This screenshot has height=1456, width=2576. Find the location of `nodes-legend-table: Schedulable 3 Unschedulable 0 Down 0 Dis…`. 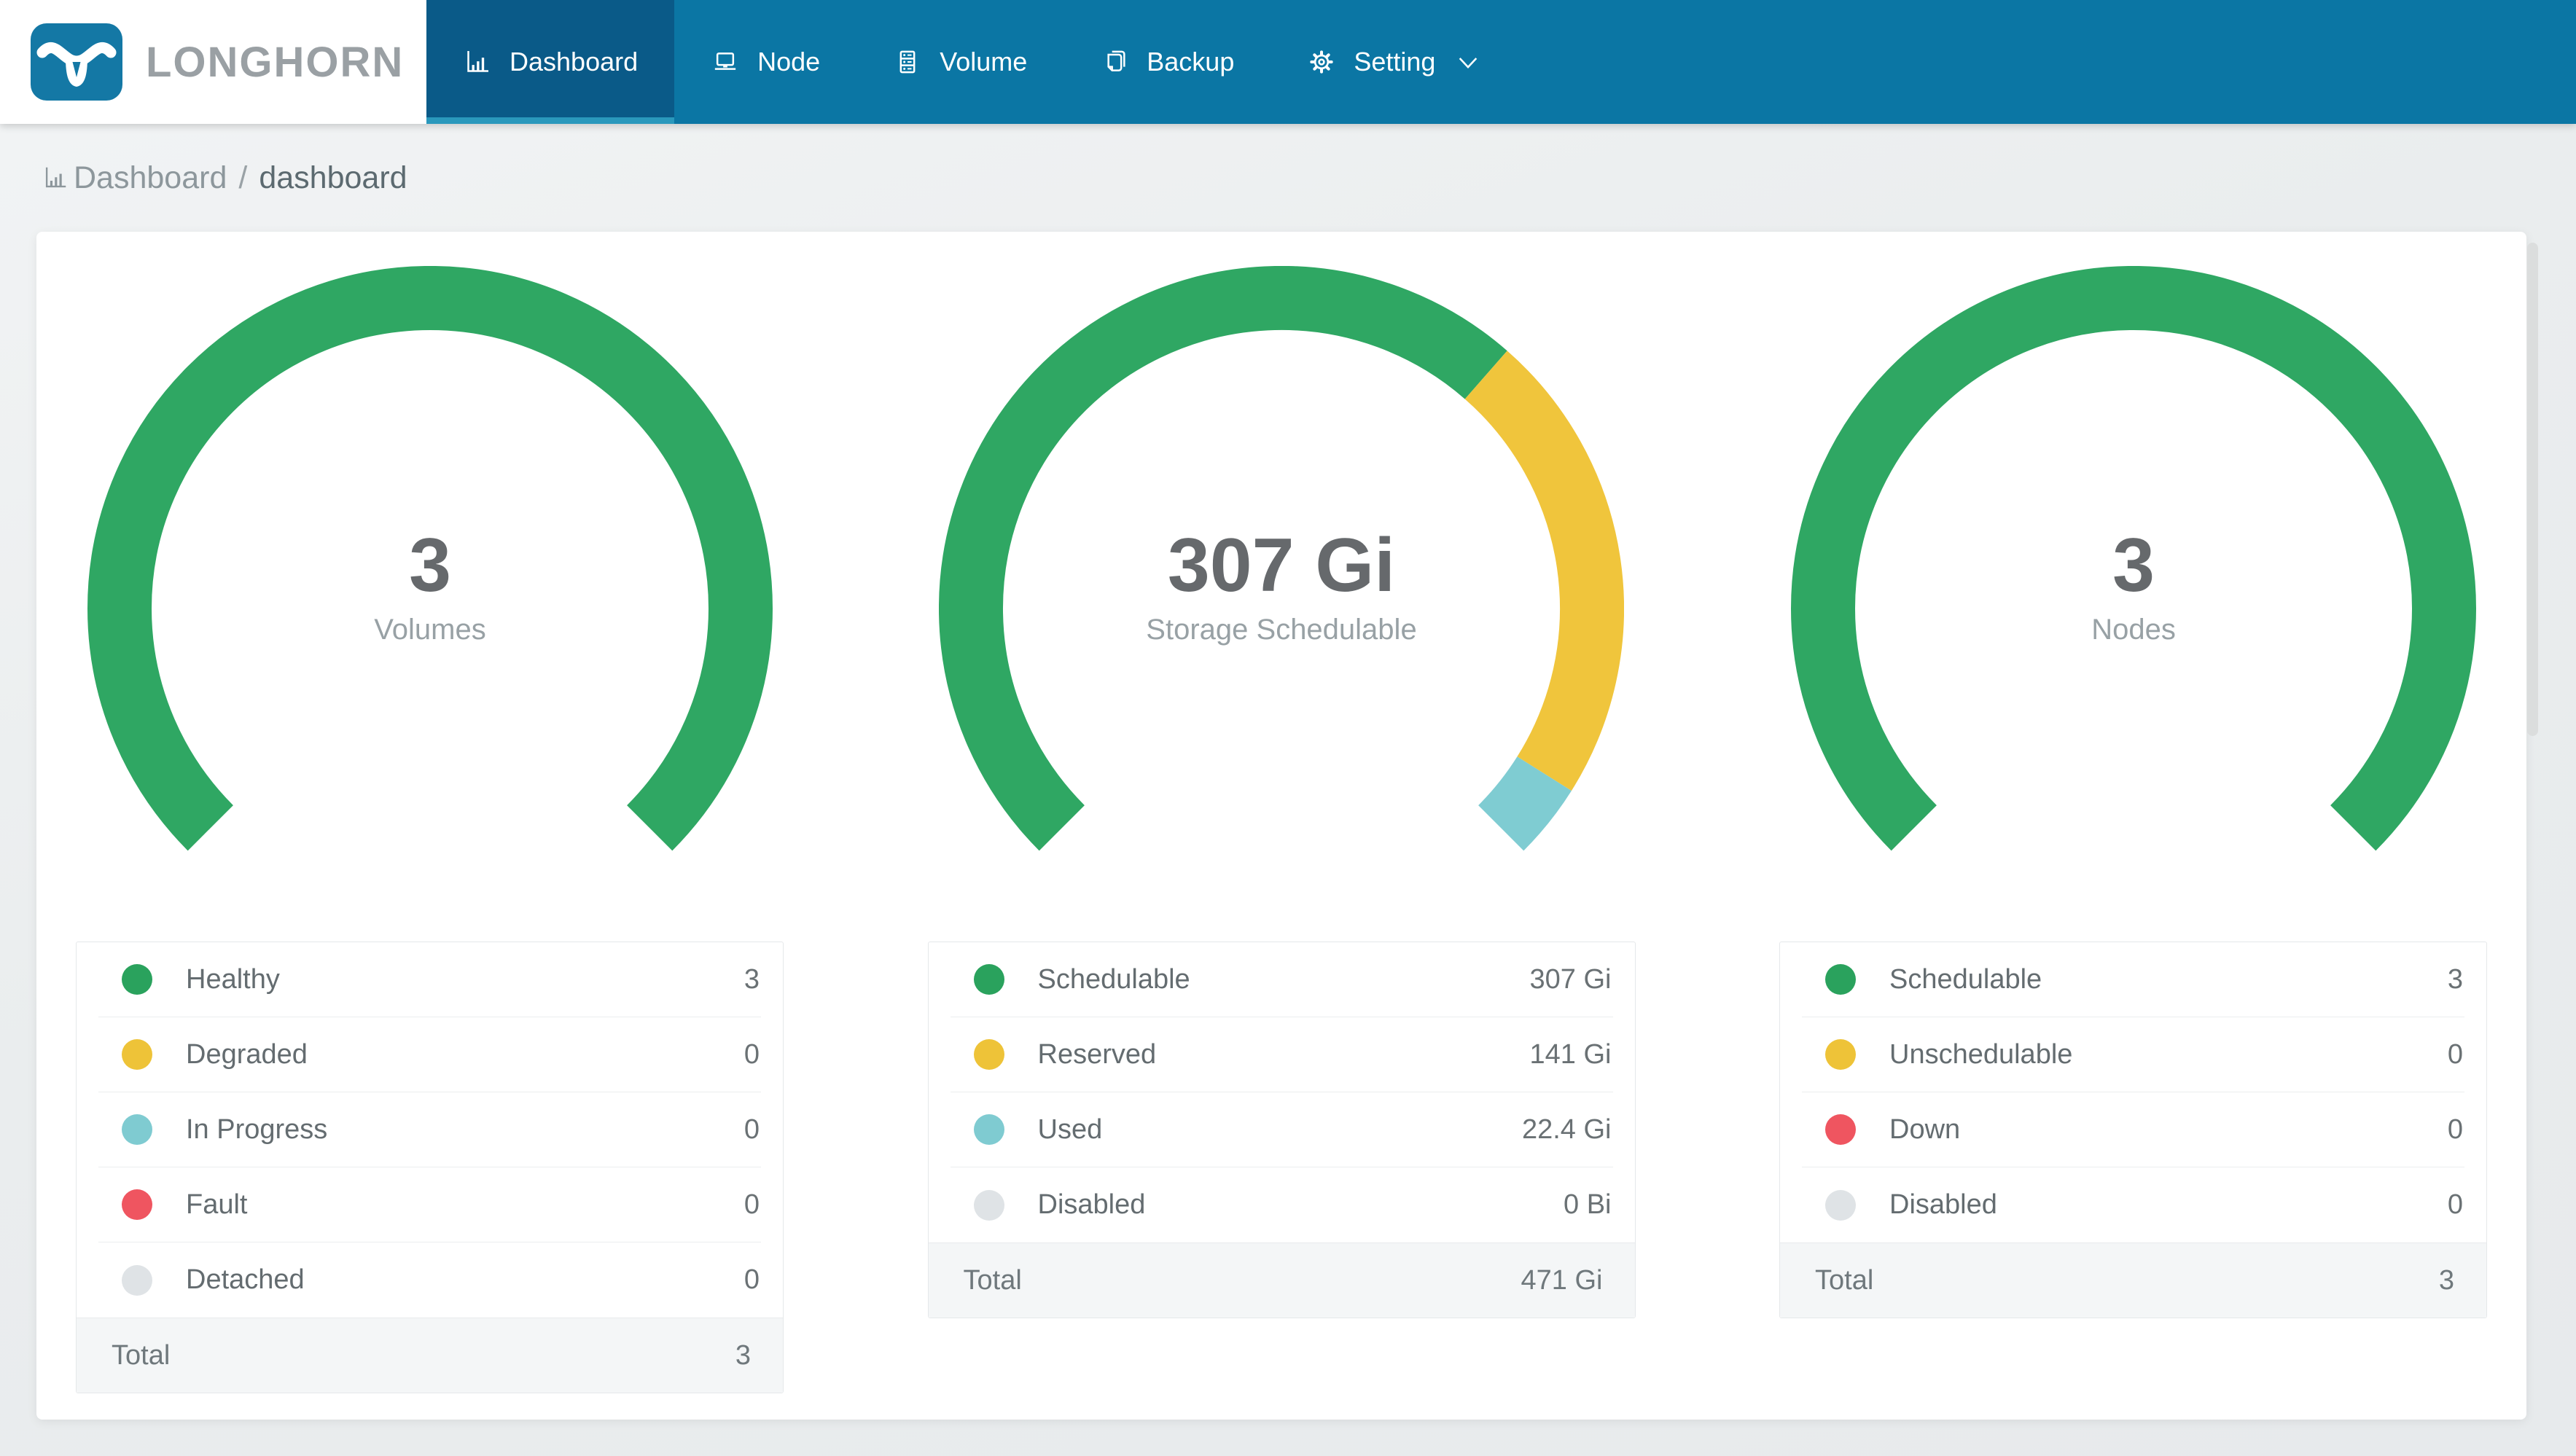

nodes-legend-table: Schedulable 3 Unschedulable 0 Down 0 Dis… is located at coordinates (2133, 1130).